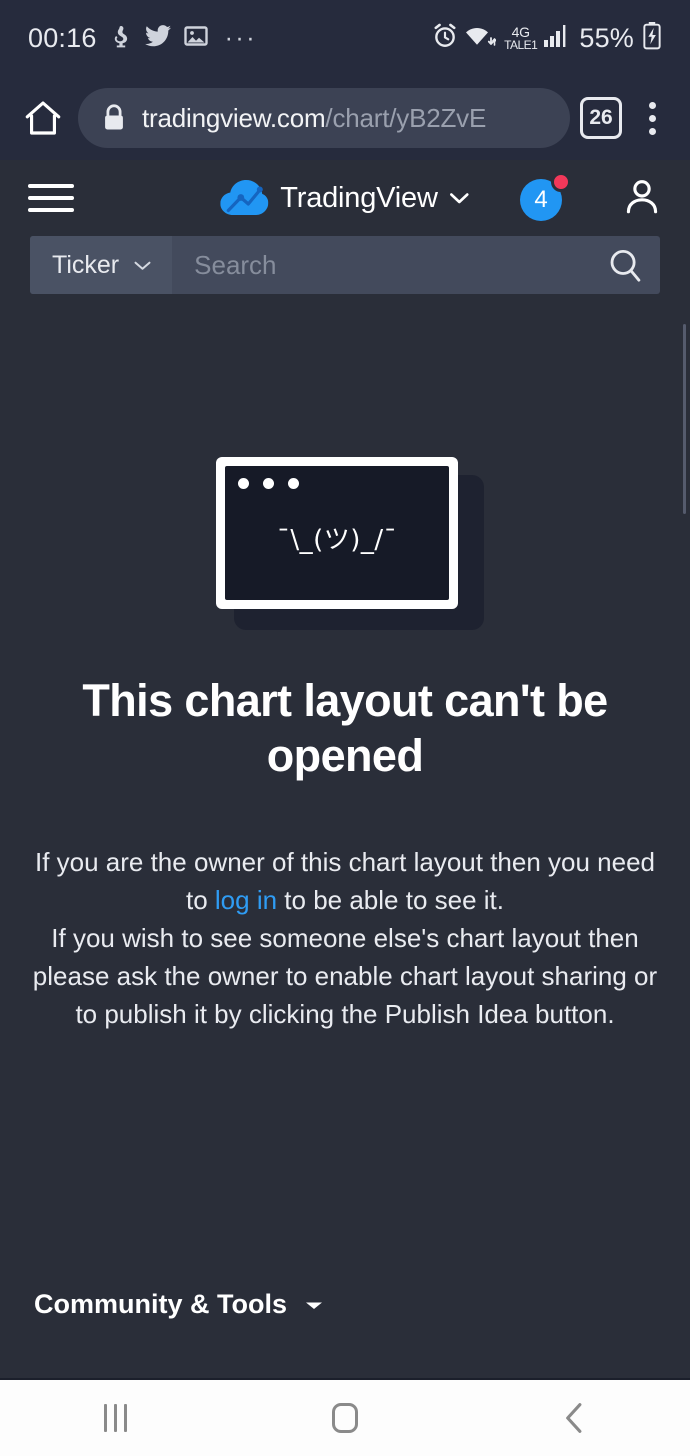  I want to click on notifications-alert-dot, so click(561, 182).